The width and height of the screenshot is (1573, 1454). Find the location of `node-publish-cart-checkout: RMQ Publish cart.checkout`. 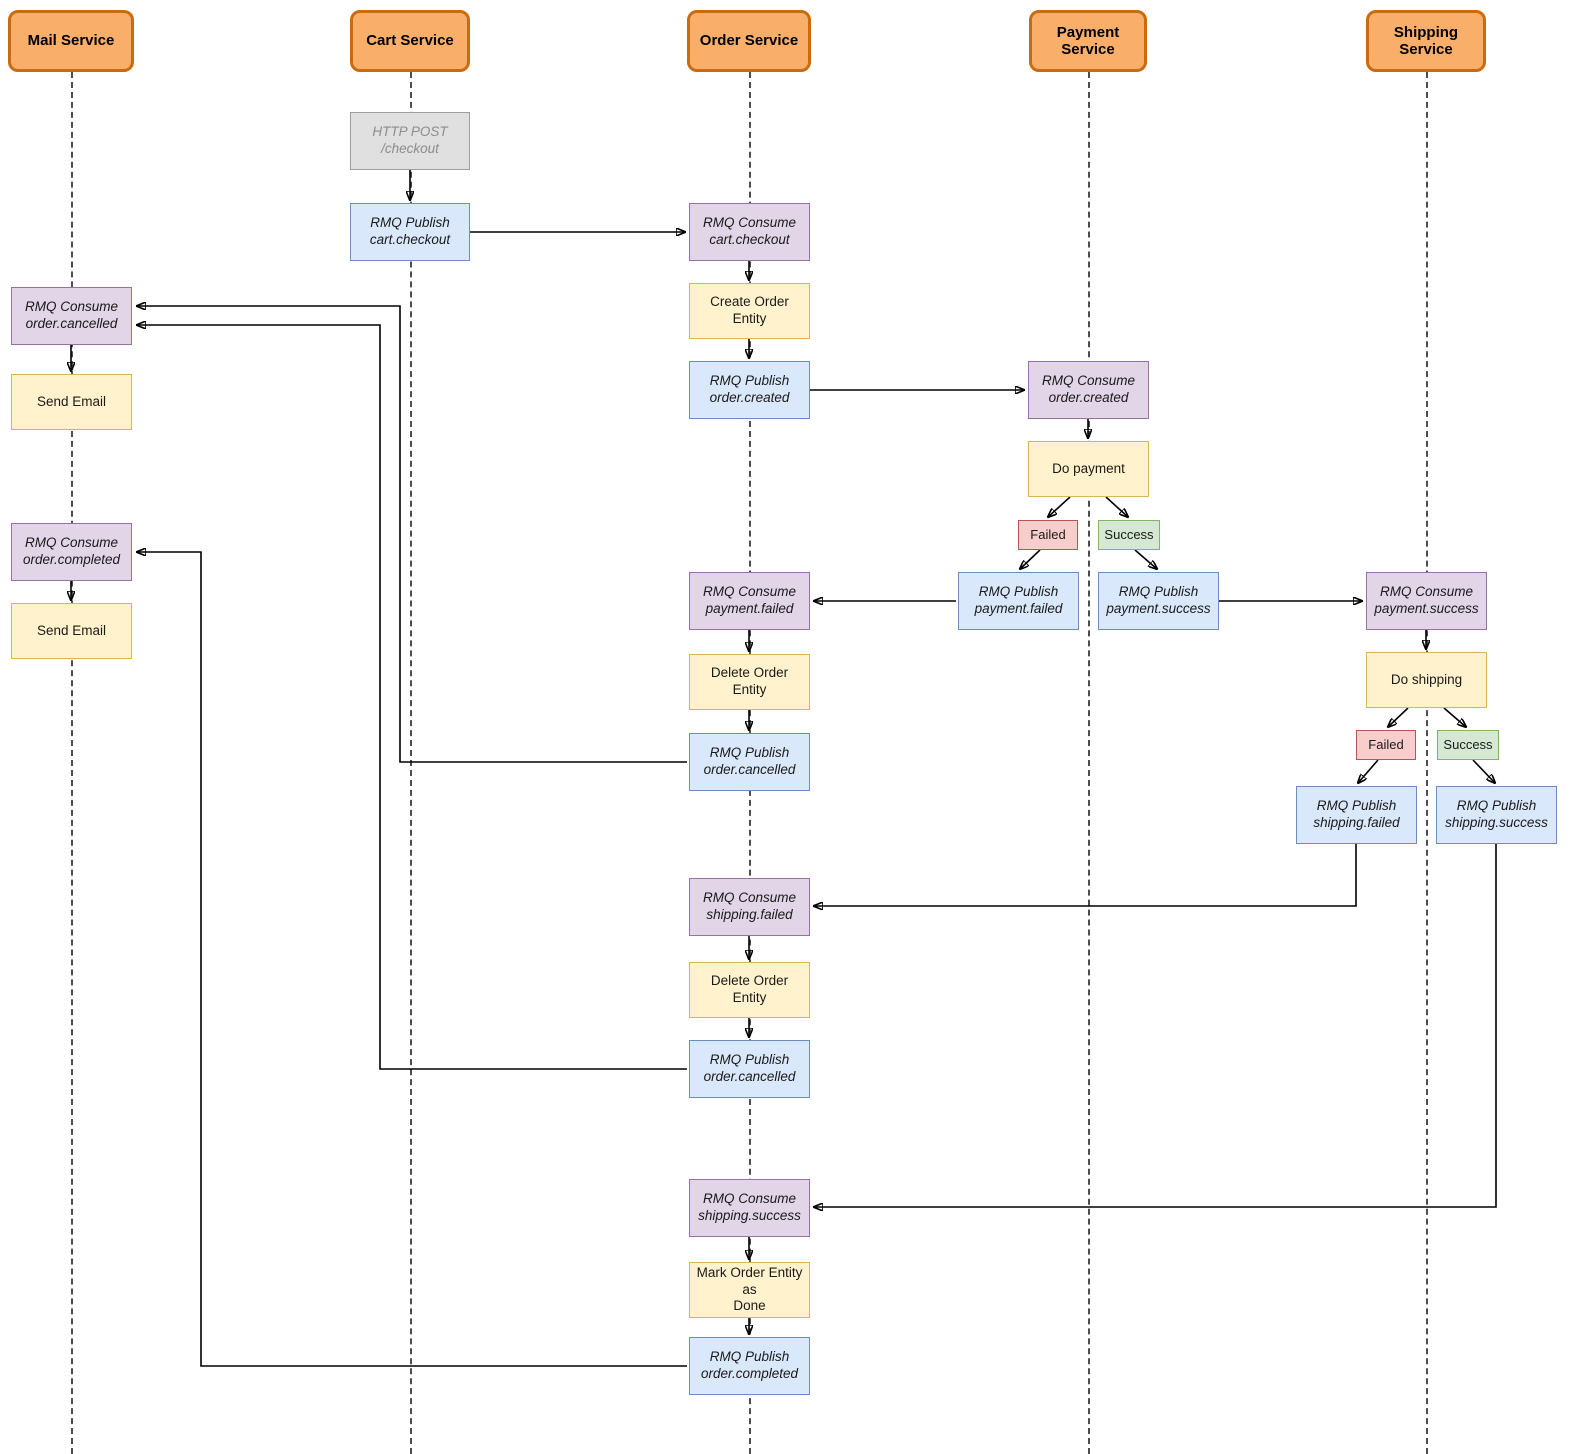

node-publish-cart-checkout: RMQ Publish cart.checkout is located at coordinates (410, 232).